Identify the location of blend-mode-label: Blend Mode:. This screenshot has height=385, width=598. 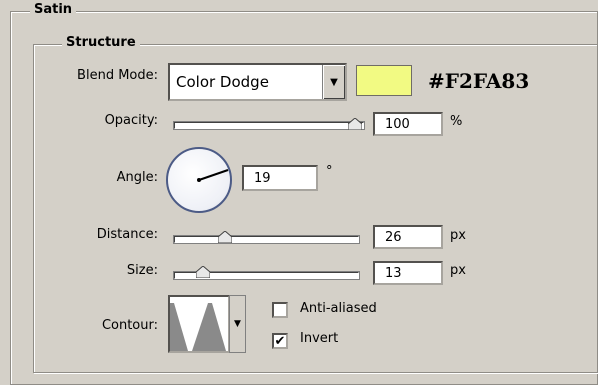
(117, 75).